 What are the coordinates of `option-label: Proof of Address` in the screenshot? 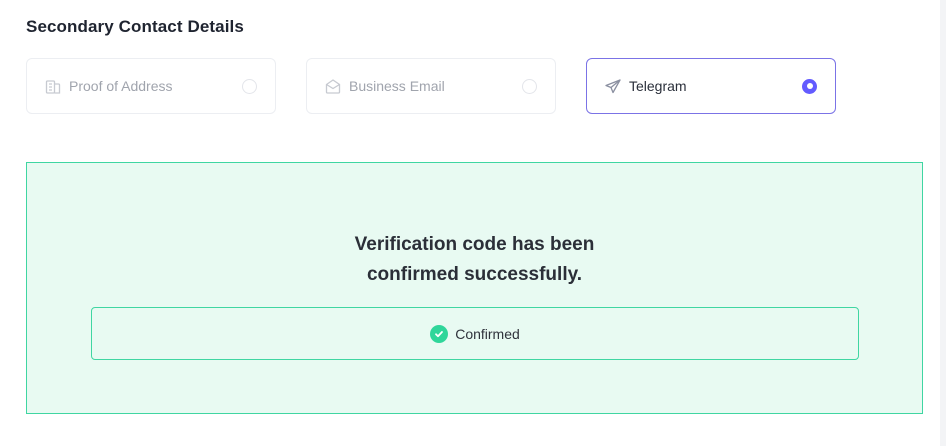 It's located at (121, 86).